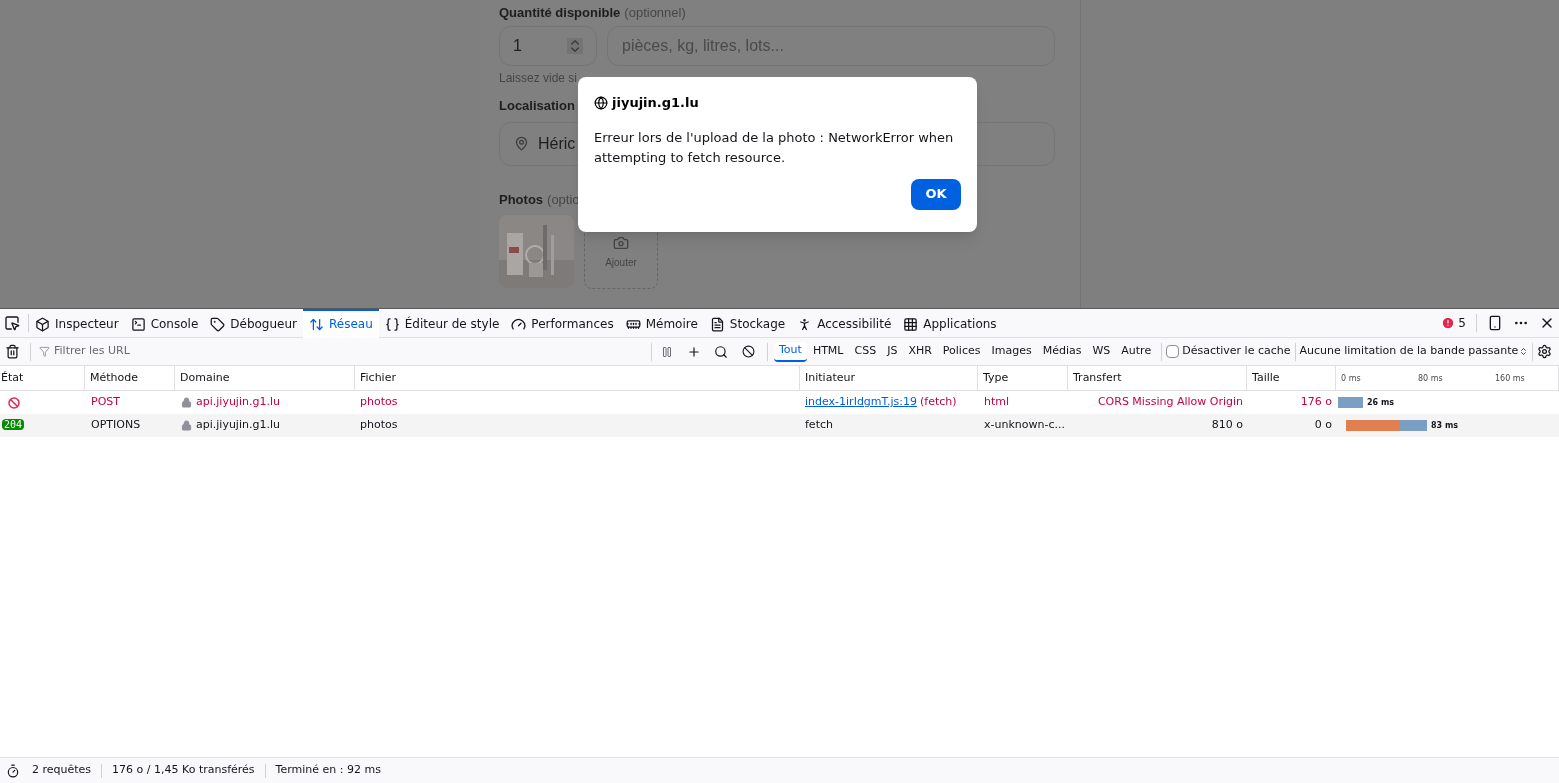 The height and width of the screenshot is (783, 1559). What do you see at coordinates (42, 378) in the screenshot?
I see `column-header: État` at bounding box center [42, 378].